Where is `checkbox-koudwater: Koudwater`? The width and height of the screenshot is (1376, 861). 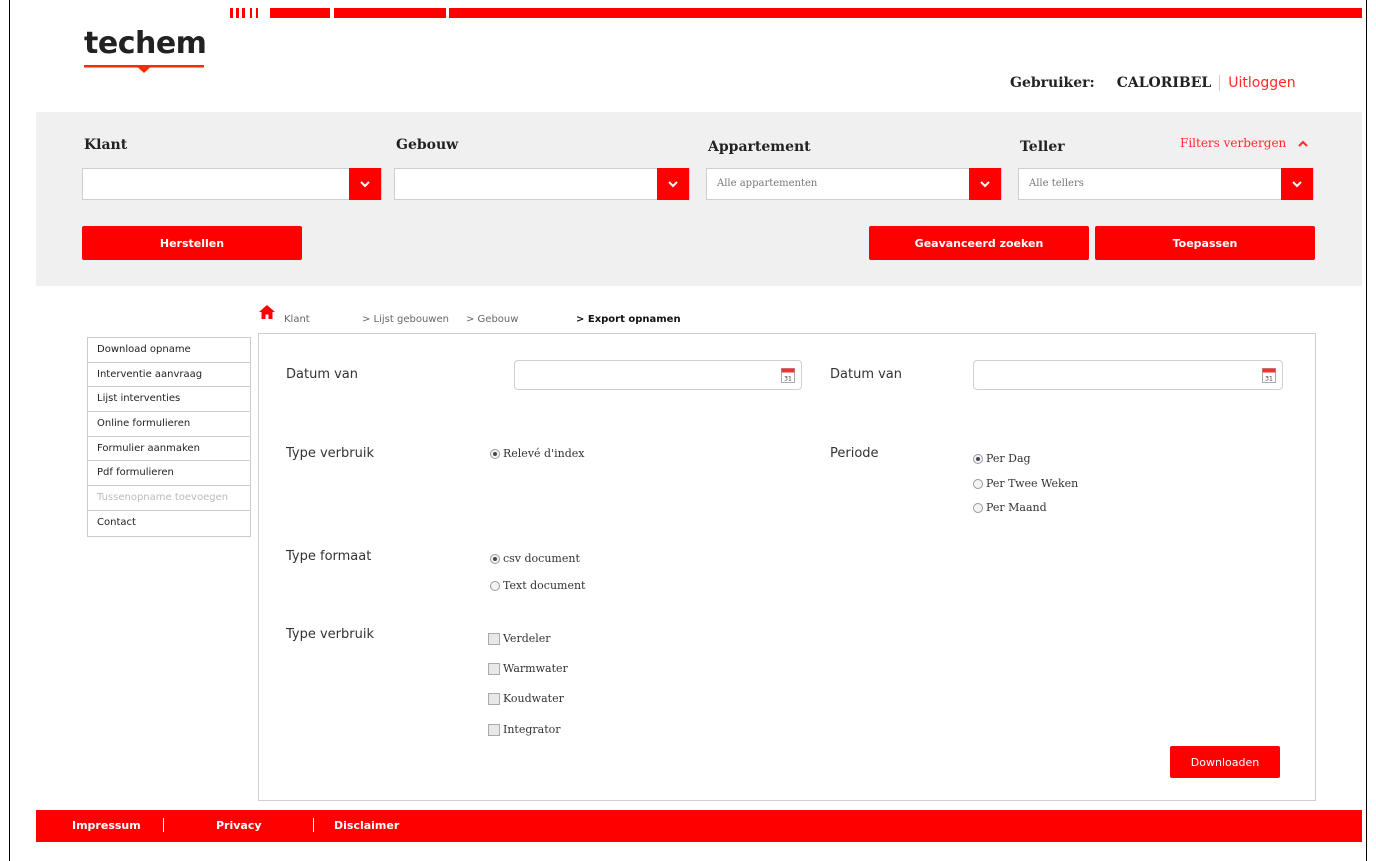
checkbox-koudwater: Koudwater is located at coordinates (526, 698).